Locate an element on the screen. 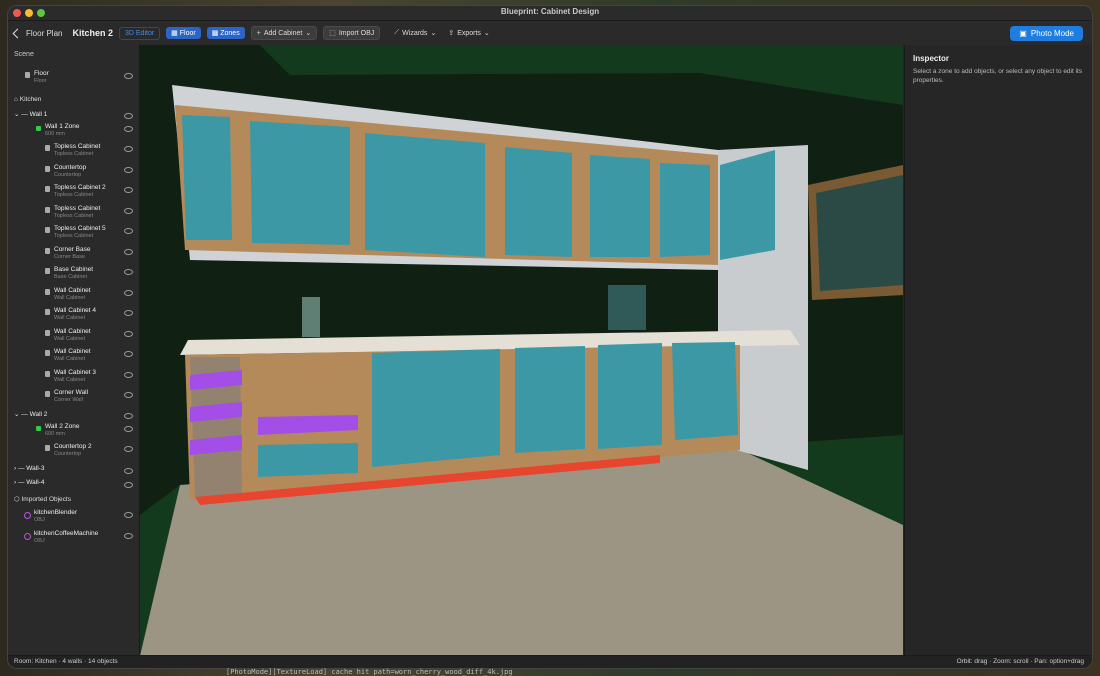  item-type: Corner Wall is located at coordinates (68, 400).